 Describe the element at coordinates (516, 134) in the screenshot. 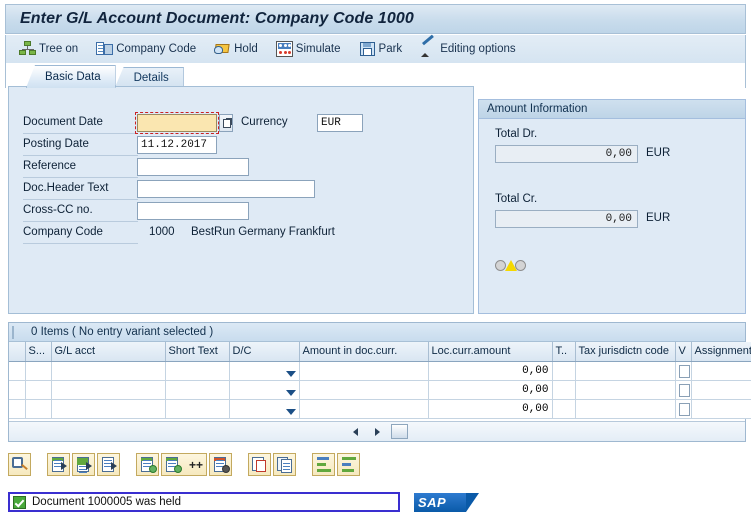

I see `total-dr-label: Total Dr.` at that location.